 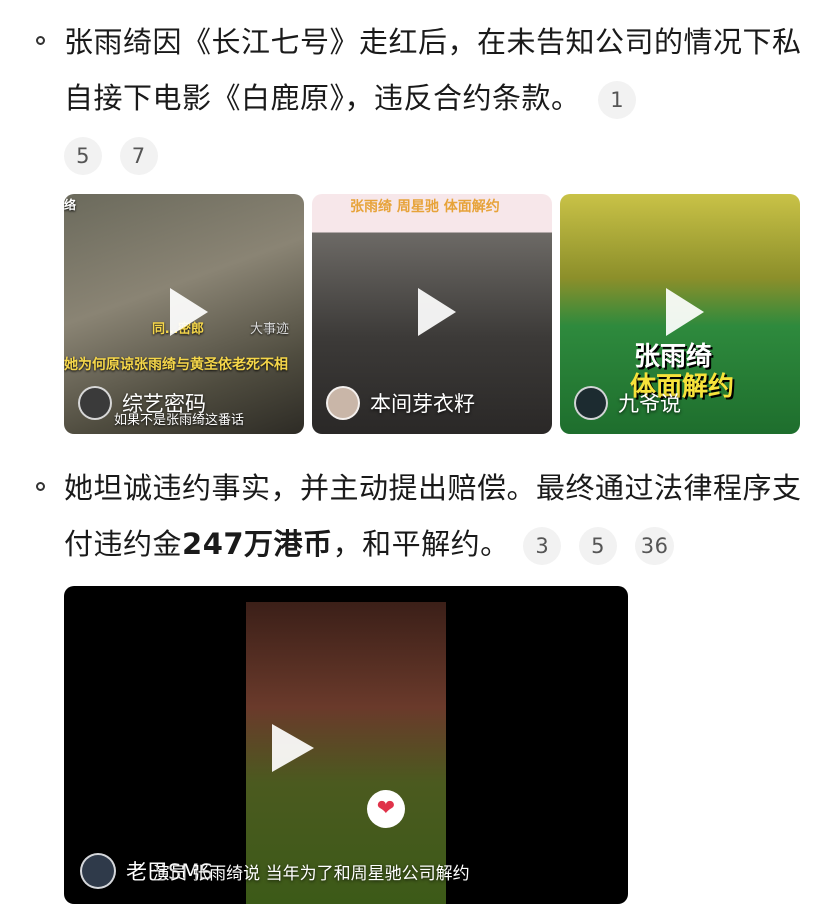 What do you see at coordinates (257, 544) in the screenshot?
I see `highlight-amount: 247万港币` at bounding box center [257, 544].